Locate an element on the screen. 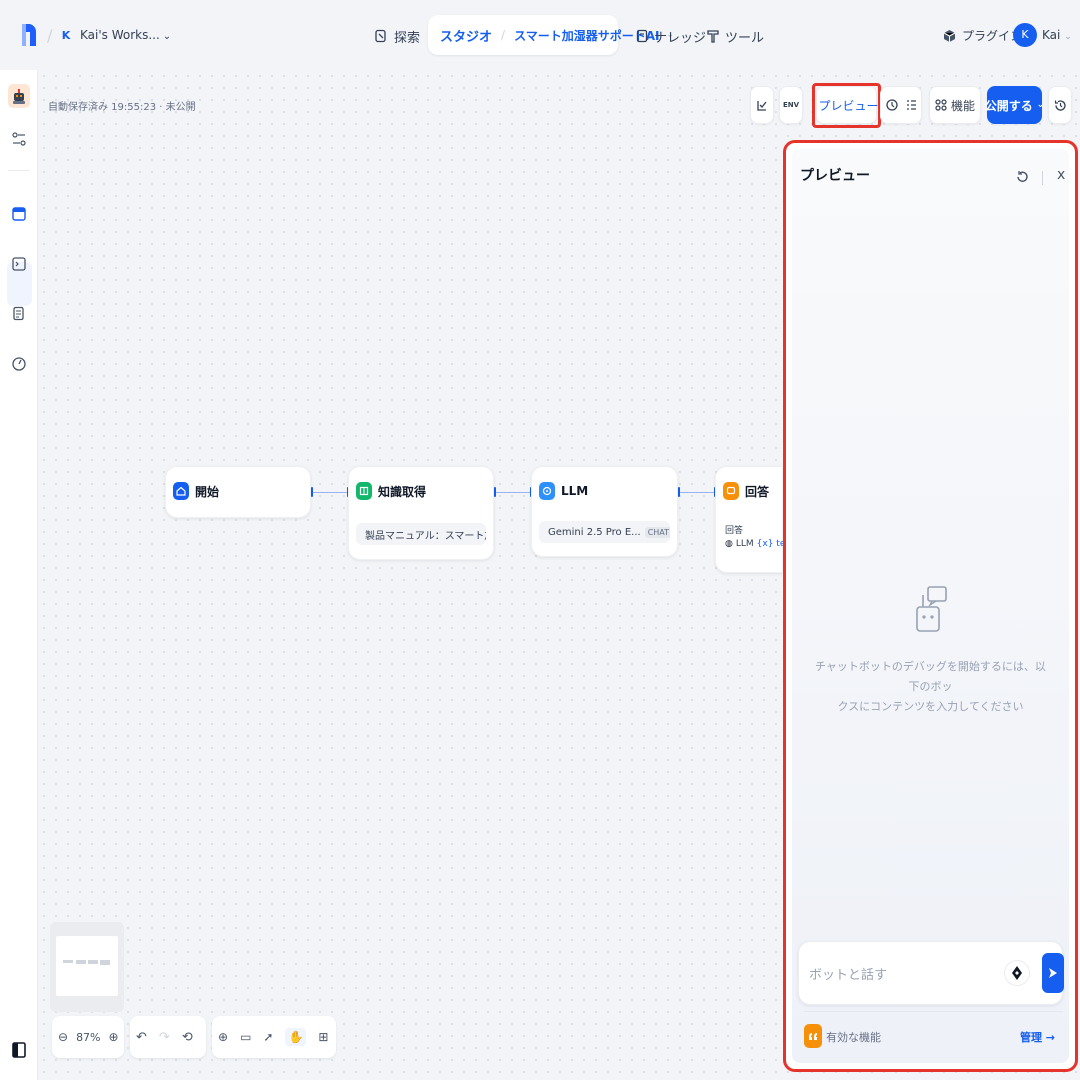 The height and width of the screenshot is (1080, 1080). features-button: 機能 is located at coordinates (955, 105).